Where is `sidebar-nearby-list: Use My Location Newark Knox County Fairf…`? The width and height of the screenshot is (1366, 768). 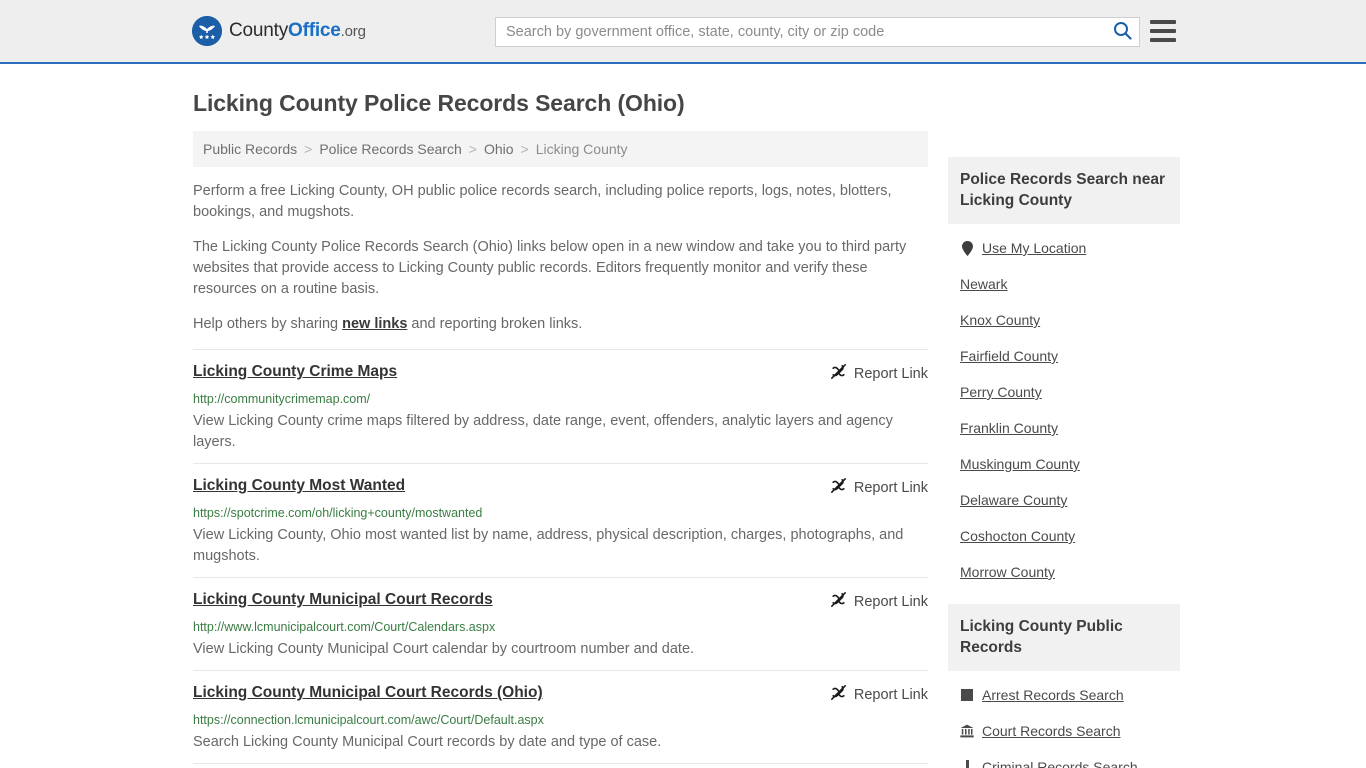
sidebar-nearby-list: Use My Location Newark Knox County Fairf… is located at coordinates (1064, 407).